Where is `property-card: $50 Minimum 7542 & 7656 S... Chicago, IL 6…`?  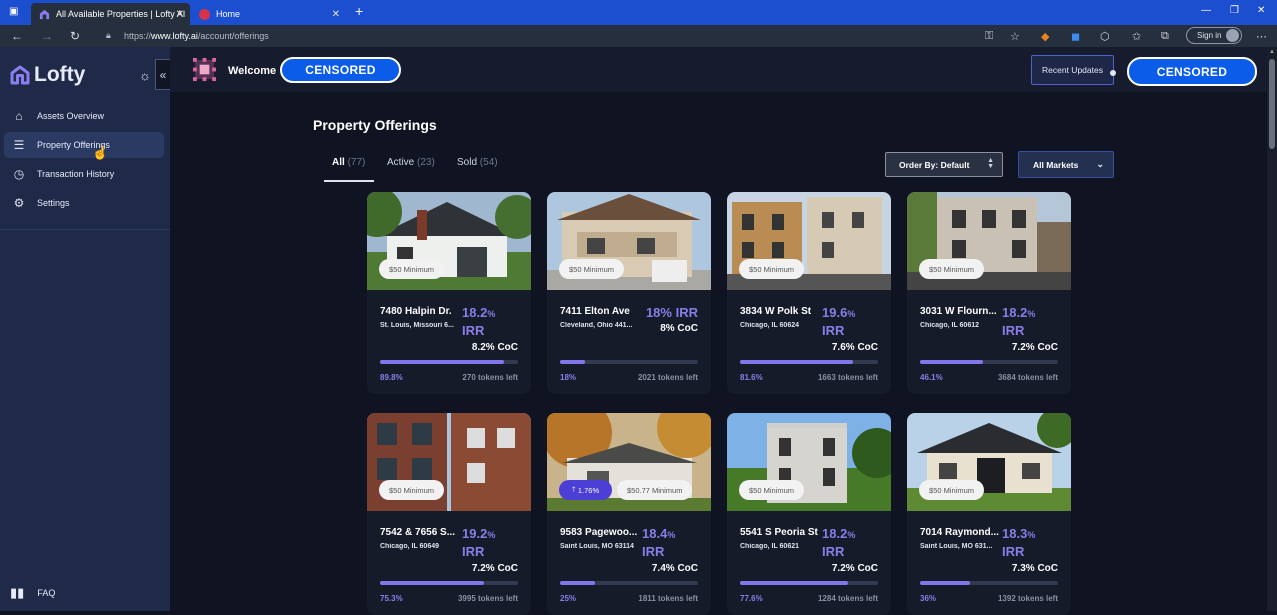 property-card: $50 Minimum 7542 & 7656 S... Chicago, IL 6… is located at coordinates (449, 514).